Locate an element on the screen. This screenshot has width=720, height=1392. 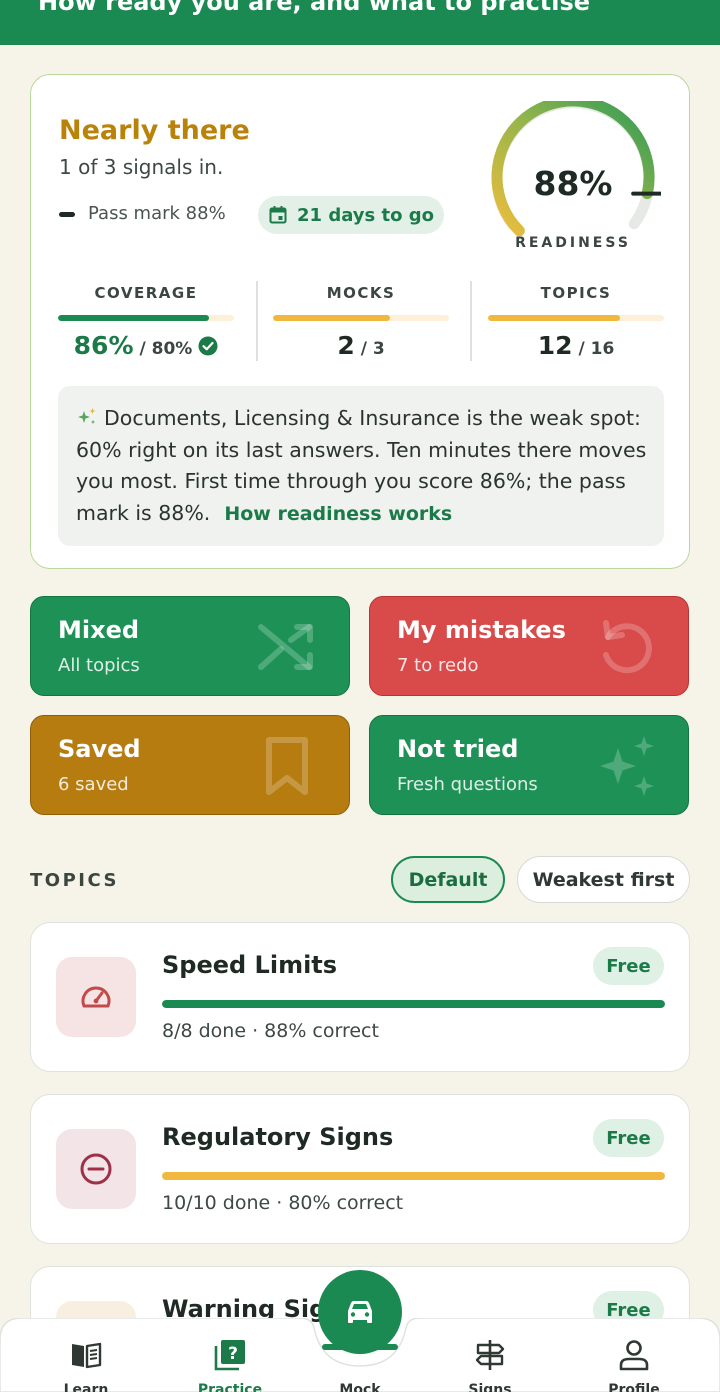
metric-value: 12 is located at coordinates (555, 345).